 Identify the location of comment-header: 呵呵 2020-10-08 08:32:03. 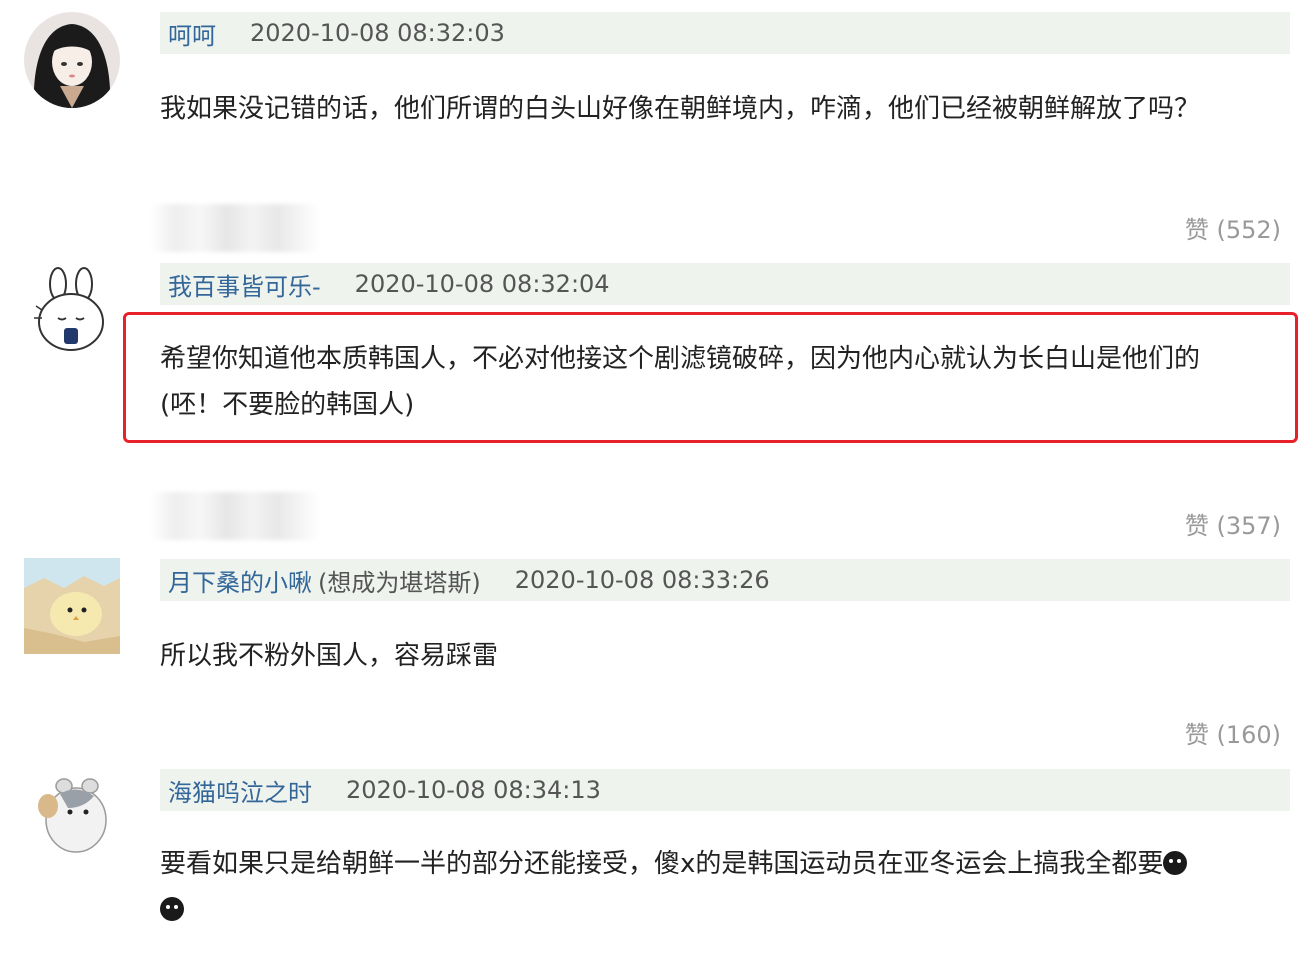
(725, 33).